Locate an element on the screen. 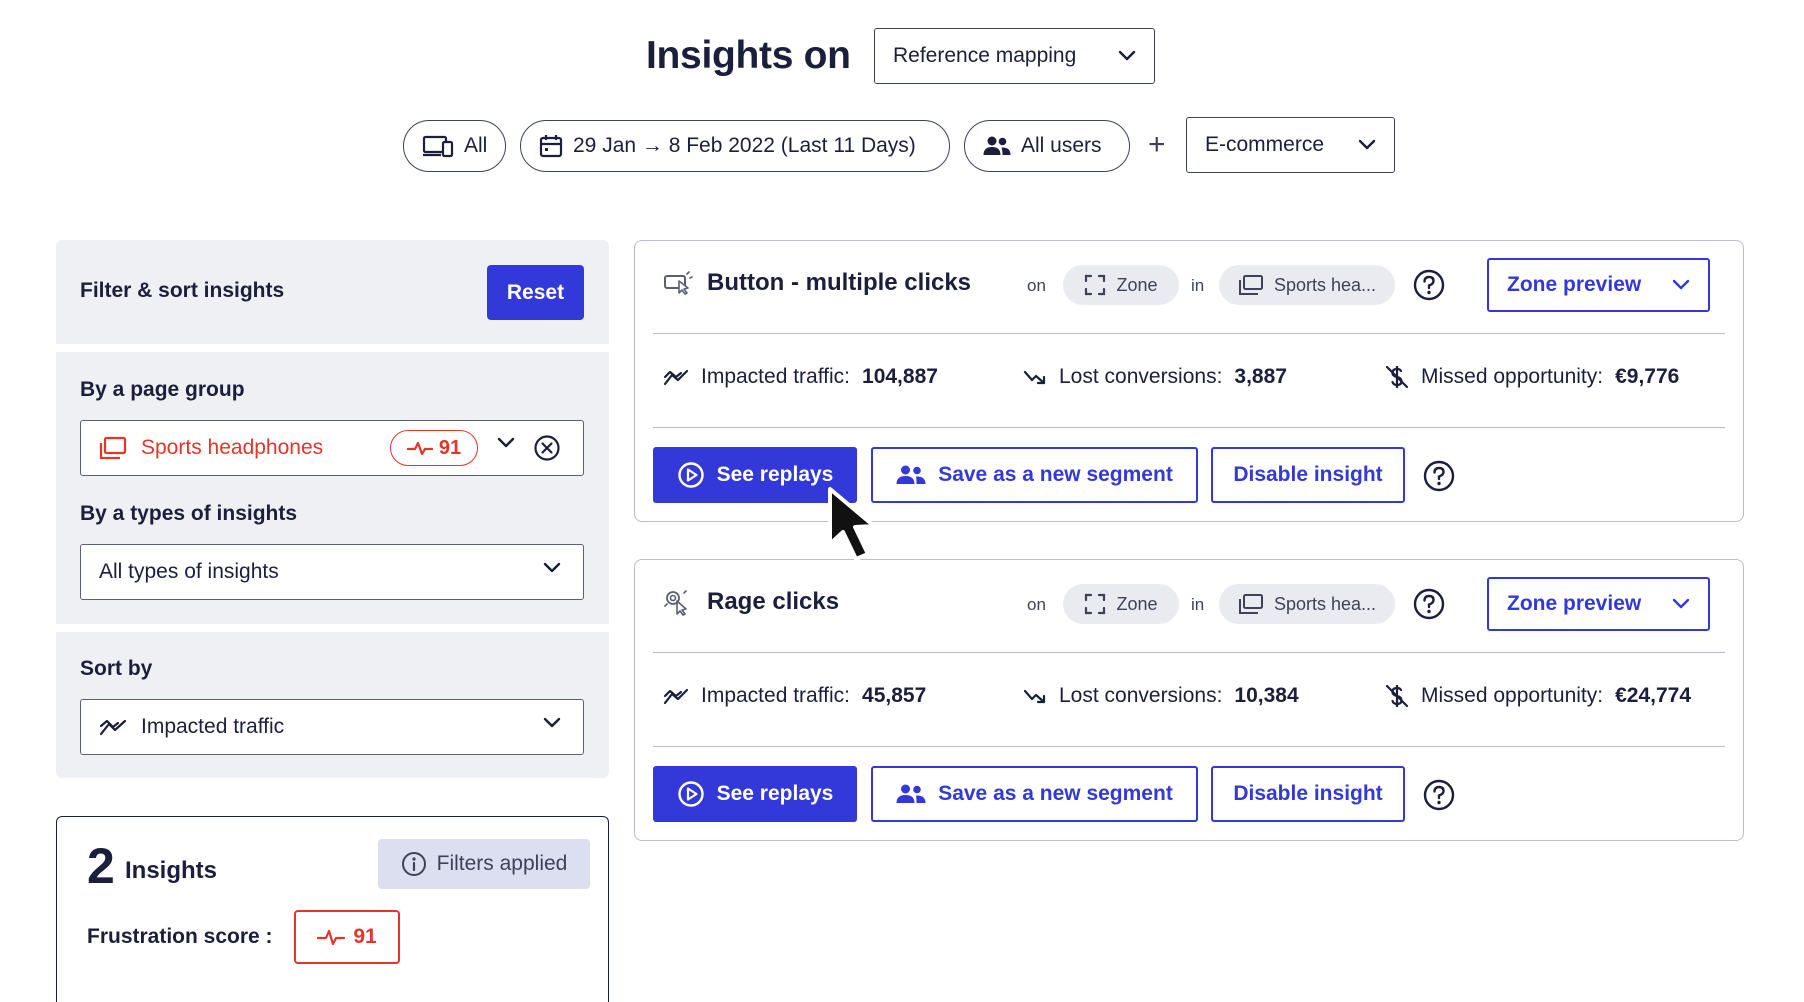 Image resolution: width=1804 pixels, height=1002 pixels. insight-types-label: By a types of insights is located at coordinates (189, 513).